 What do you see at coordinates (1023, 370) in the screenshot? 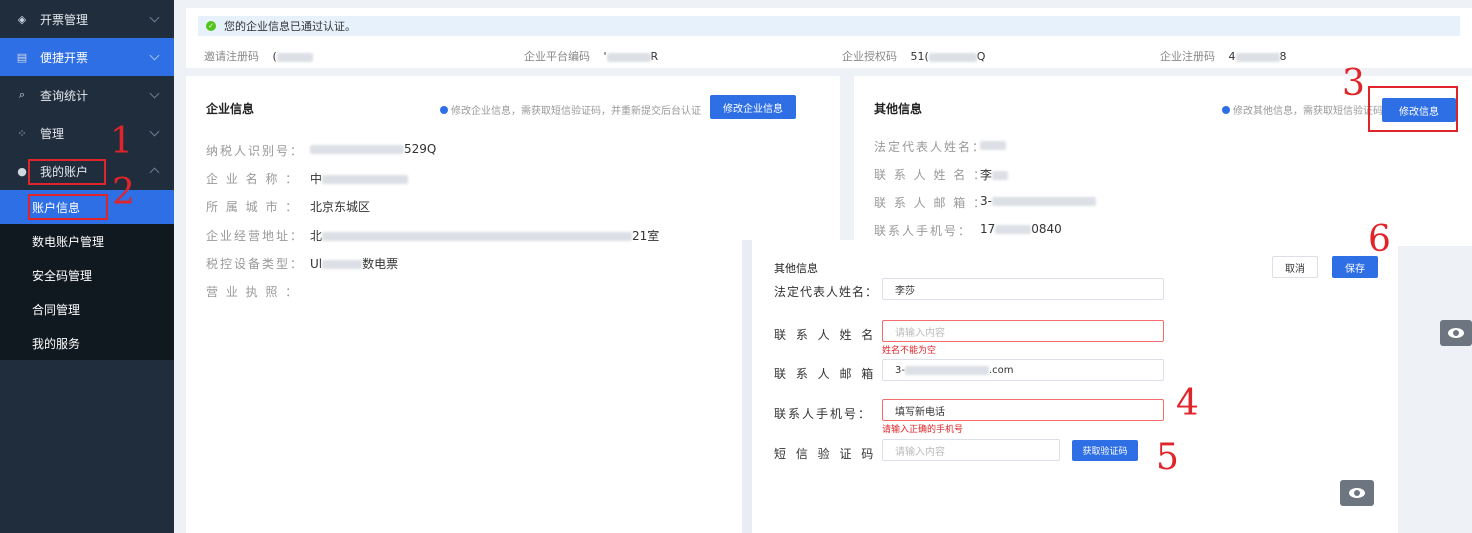
I see `contact-email-input: 3- .com` at bounding box center [1023, 370].